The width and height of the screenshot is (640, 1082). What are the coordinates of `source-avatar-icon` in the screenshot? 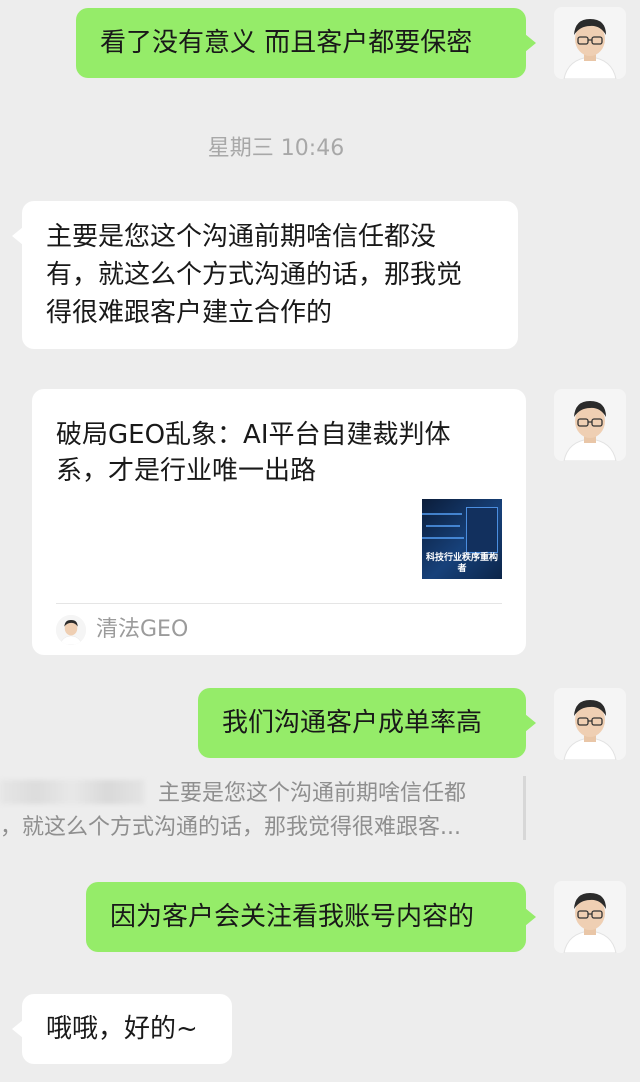 It's located at (71, 630).